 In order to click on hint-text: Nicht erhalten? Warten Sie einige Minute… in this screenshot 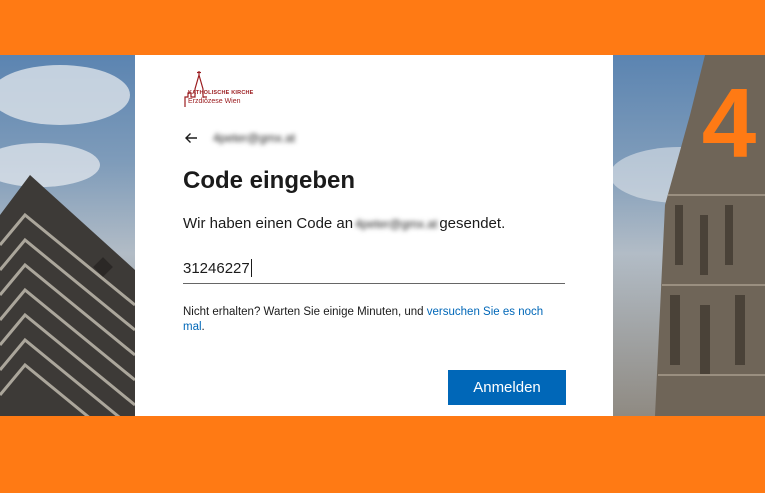, I will do `click(305, 312)`.